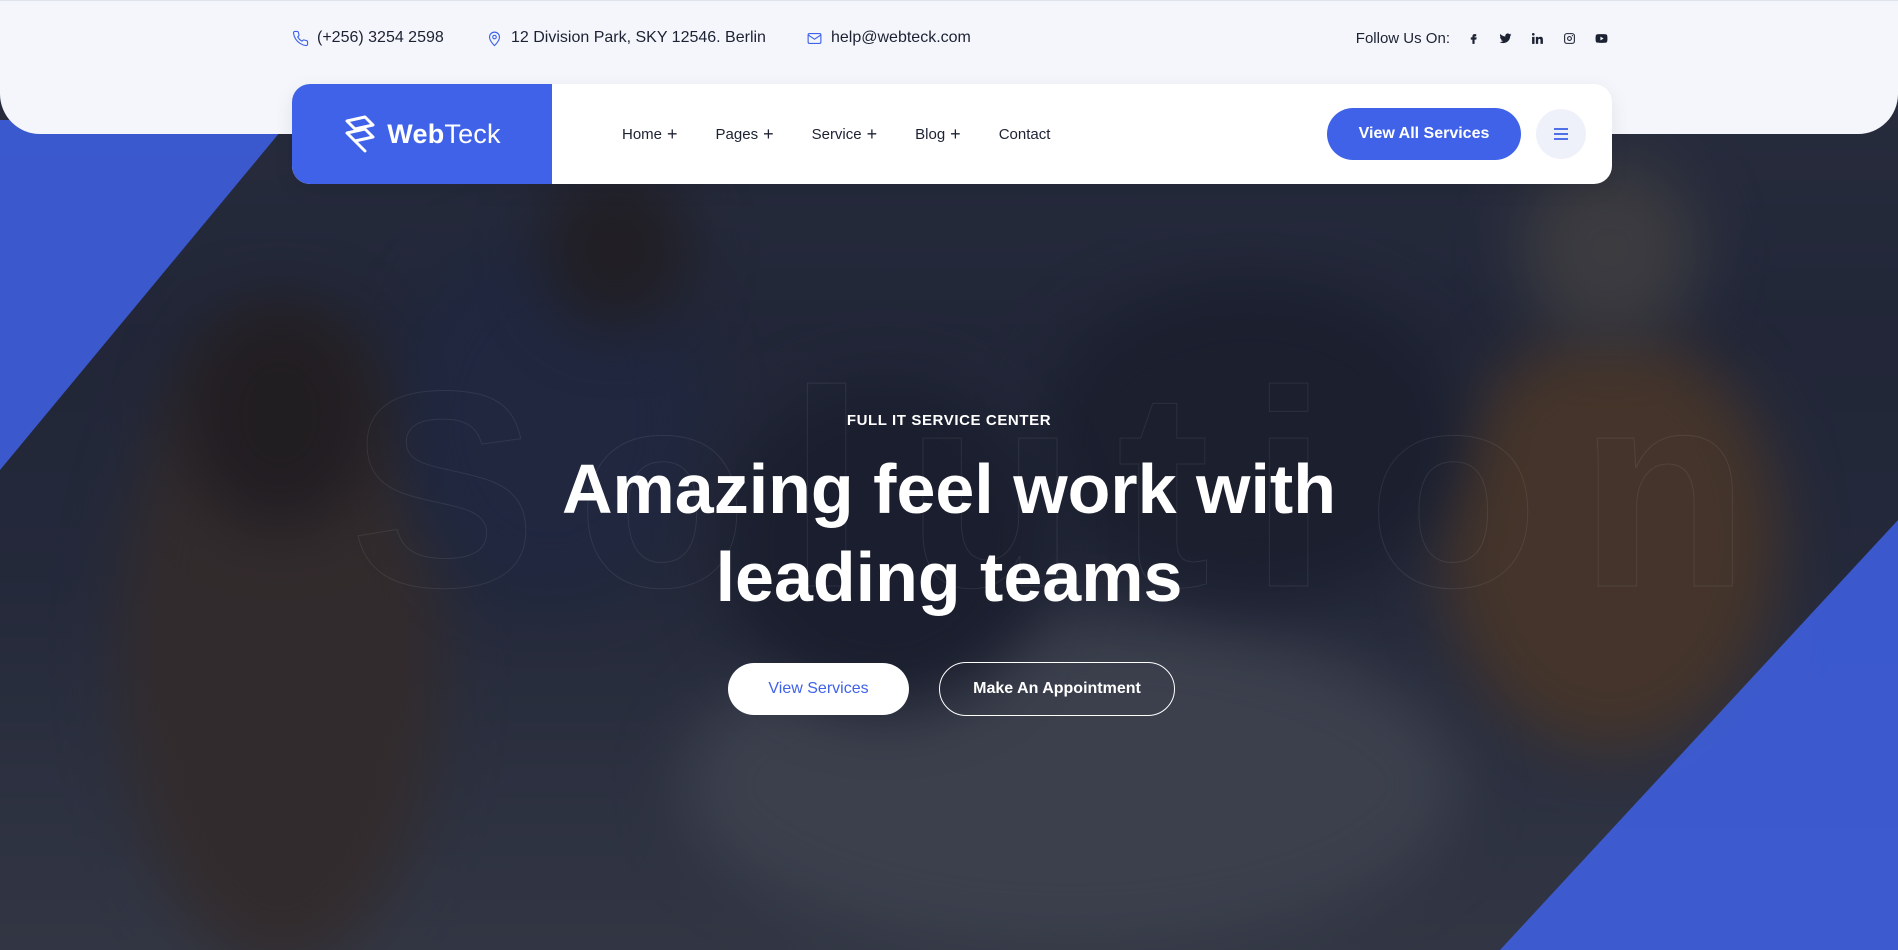  What do you see at coordinates (380, 37) in the screenshot?
I see `phone-number: (+256) 3254 2598` at bounding box center [380, 37].